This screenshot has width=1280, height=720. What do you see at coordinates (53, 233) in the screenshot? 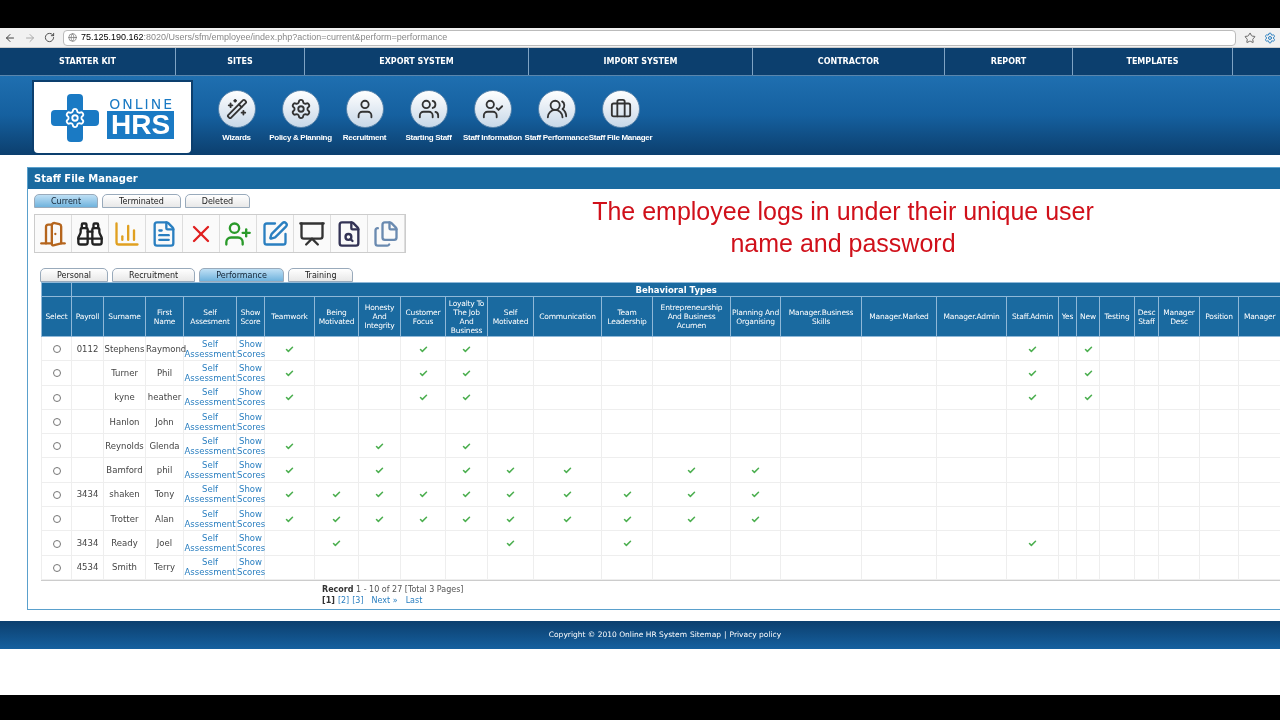
I see `door-icon` at bounding box center [53, 233].